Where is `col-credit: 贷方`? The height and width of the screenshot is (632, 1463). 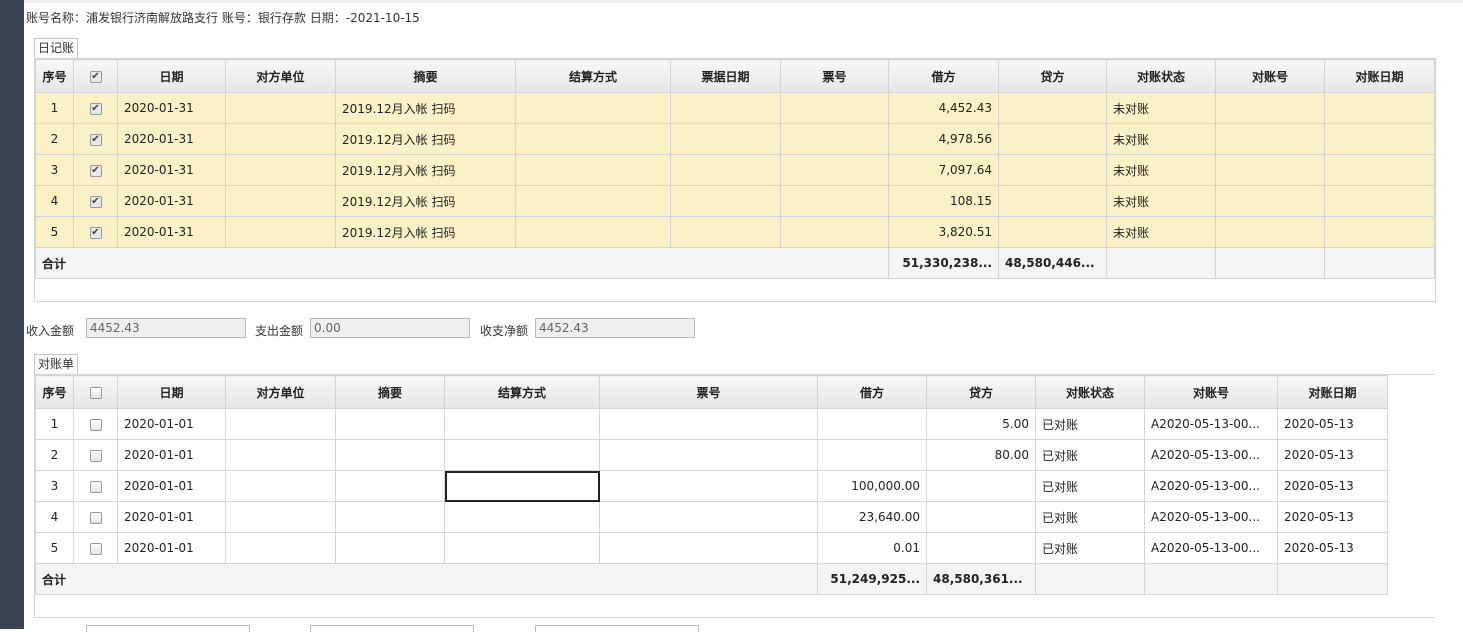 col-credit: 贷方 is located at coordinates (1052, 76).